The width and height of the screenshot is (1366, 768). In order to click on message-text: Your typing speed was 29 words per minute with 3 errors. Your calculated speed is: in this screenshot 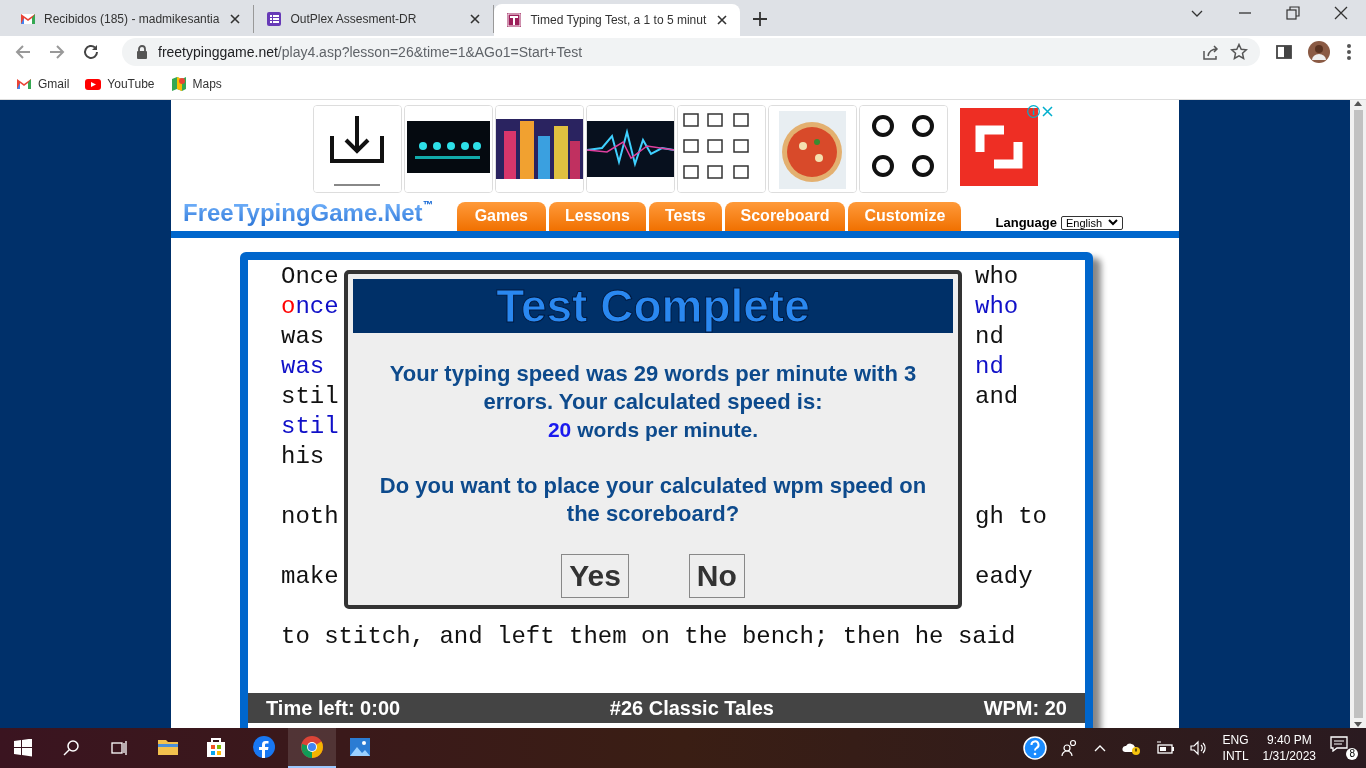, I will do `click(653, 388)`.